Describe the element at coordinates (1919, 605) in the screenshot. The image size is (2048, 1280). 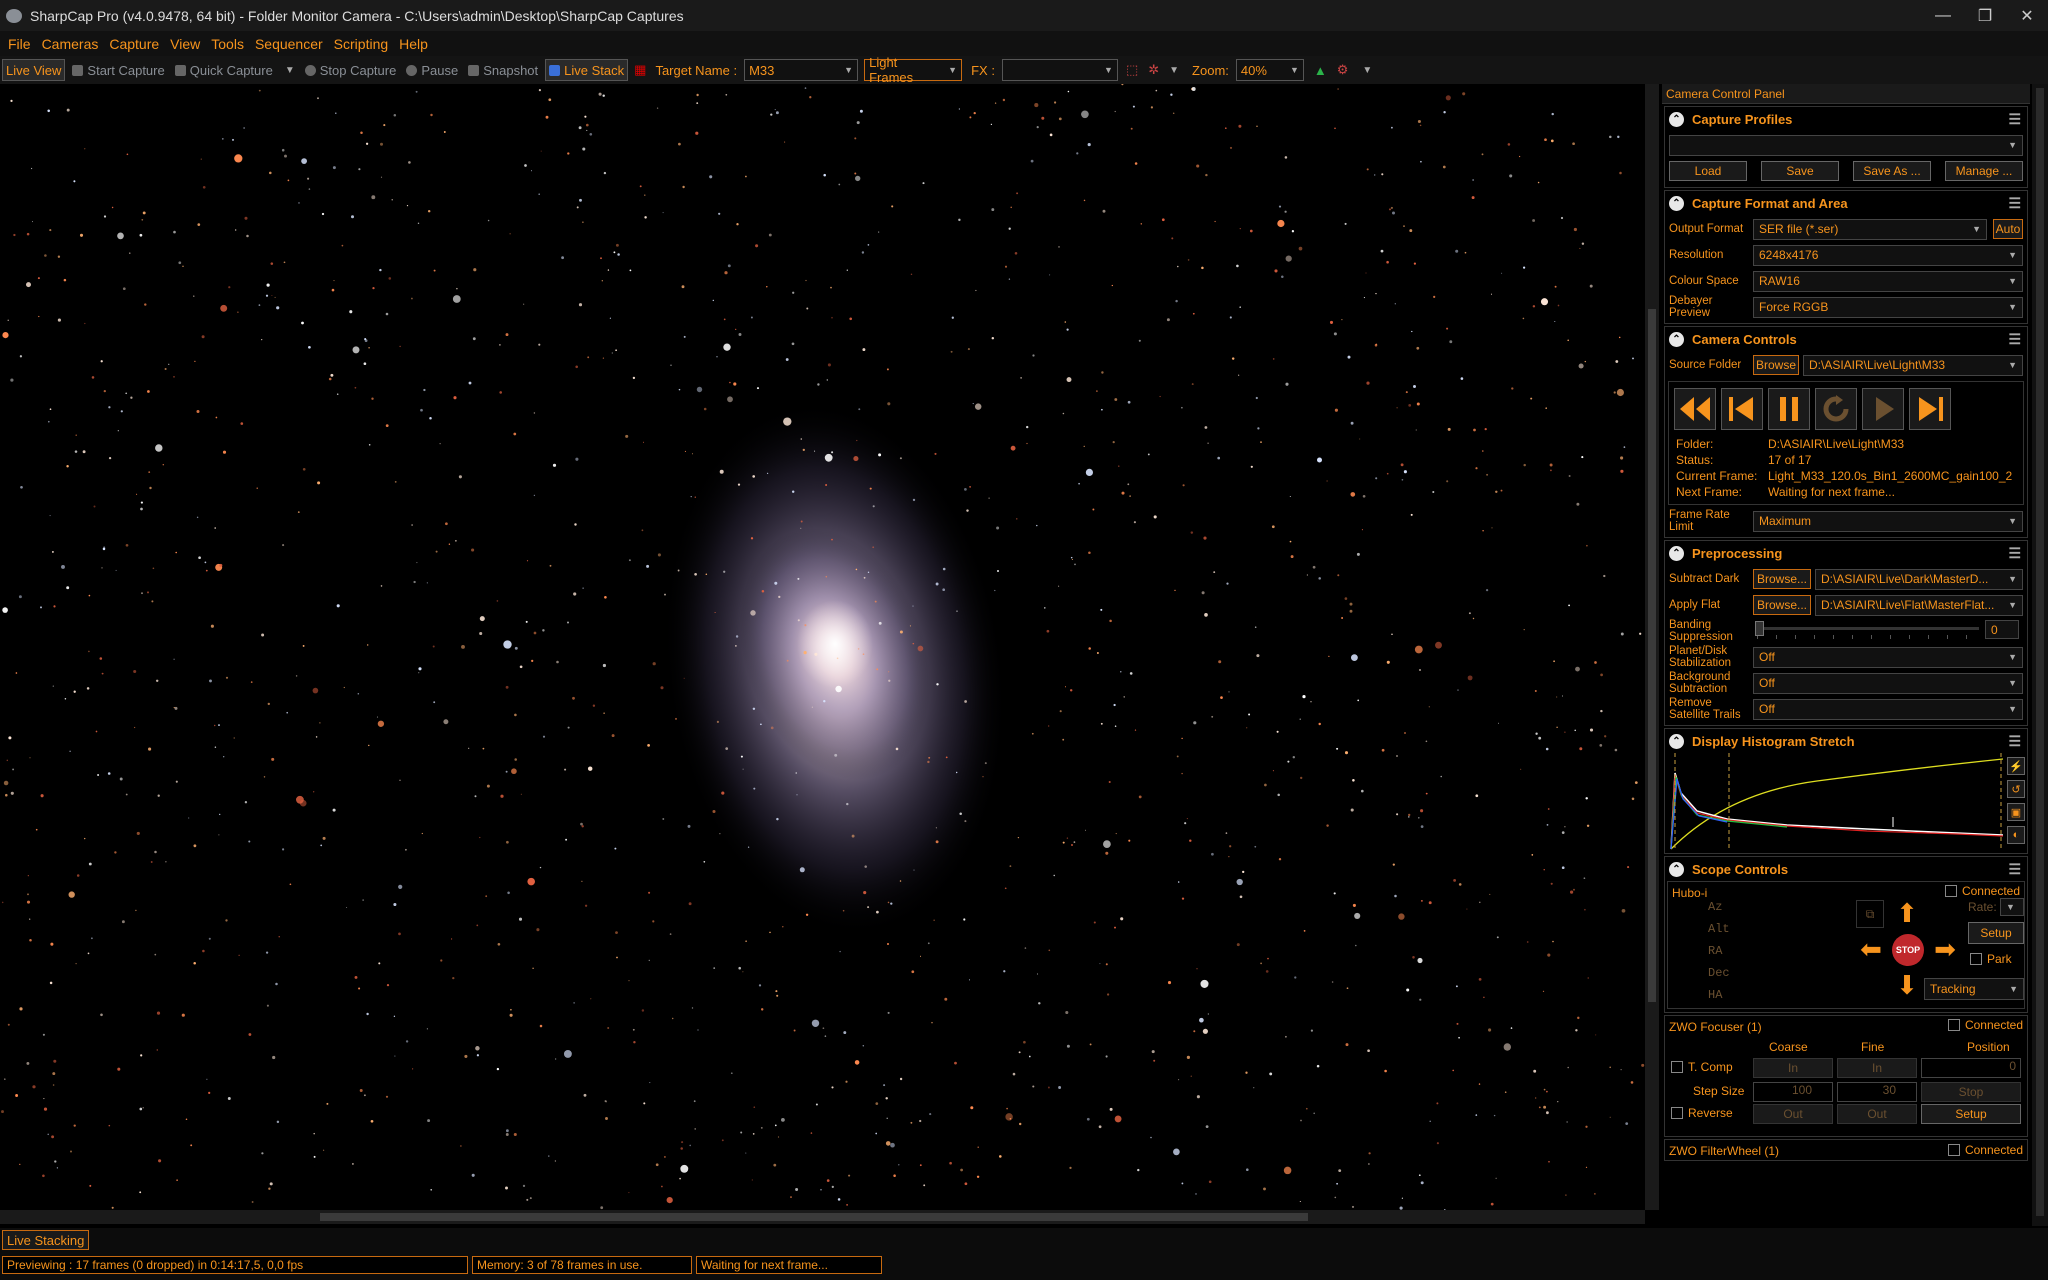
I see `apply-flat-select: D:\ASIAIR\Live\Flat\MasterFlat... ▼` at that location.